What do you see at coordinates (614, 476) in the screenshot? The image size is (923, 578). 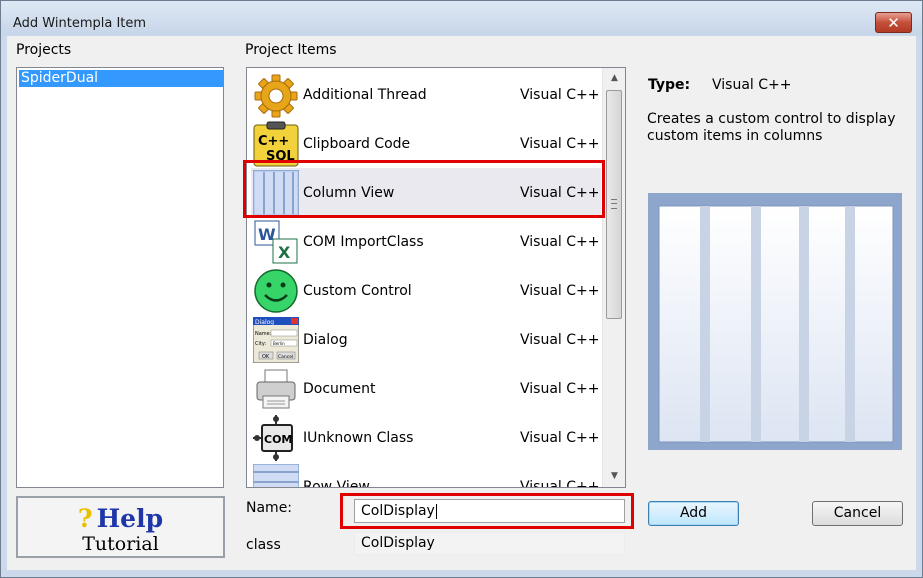 I see `scroll-down-arrow-icon: ▼` at bounding box center [614, 476].